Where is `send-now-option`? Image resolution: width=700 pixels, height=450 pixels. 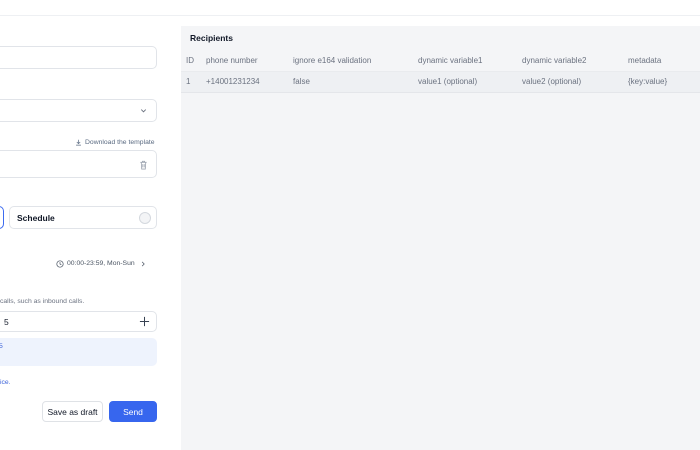
send-now-option is located at coordinates (2, 217).